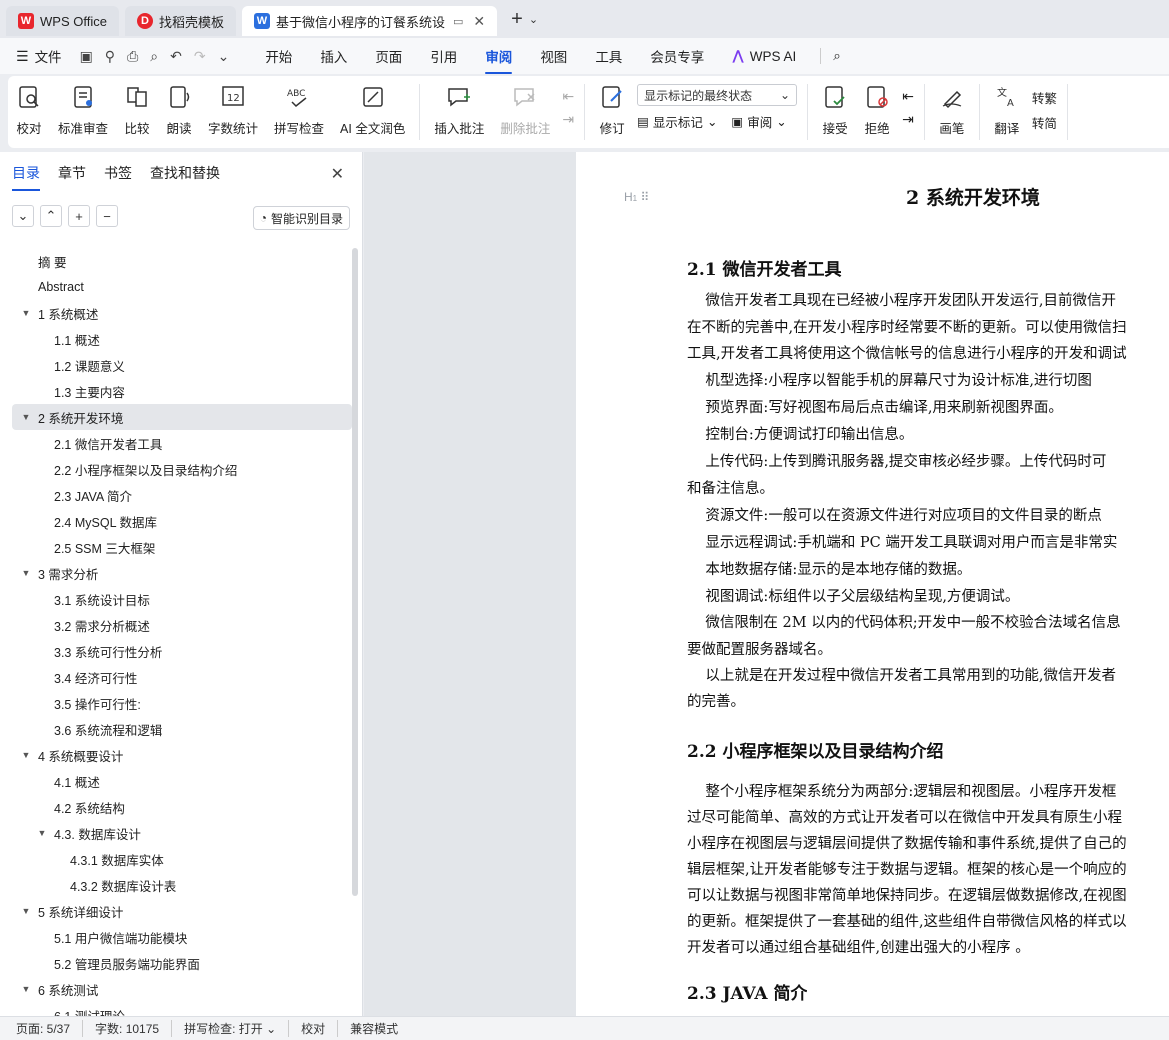 This screenshot has width=1169, height=1040. What do you see at coordinates (107, 216) in the screenshot?
I see `remove-heading-icon: −` at bounding box center [107, 216].